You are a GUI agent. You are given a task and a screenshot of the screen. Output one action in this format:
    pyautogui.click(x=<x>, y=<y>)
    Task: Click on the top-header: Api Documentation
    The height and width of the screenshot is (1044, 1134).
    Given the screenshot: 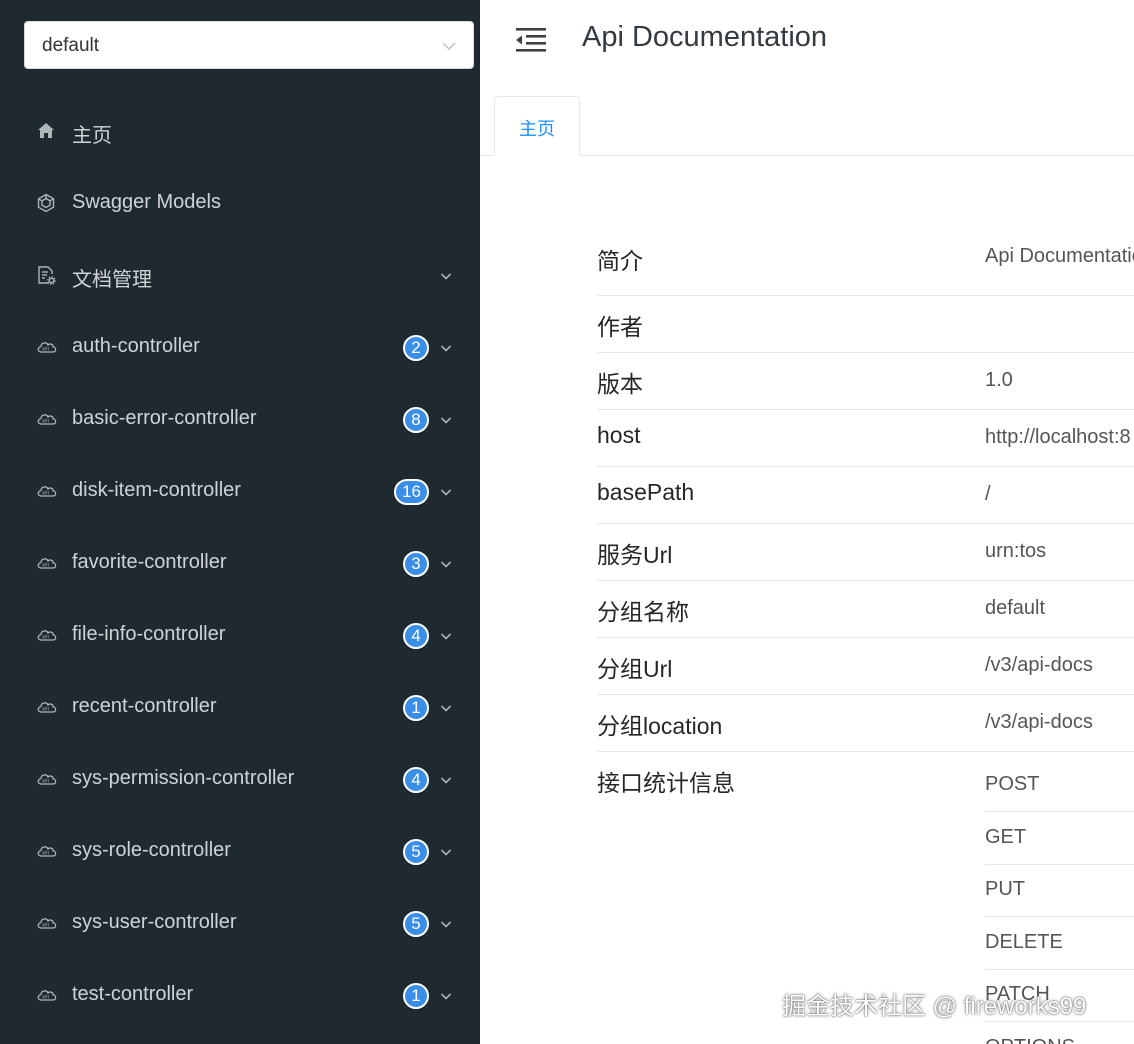 What is the action you would take?
    pyautogui.click(x=807, y=43)
    